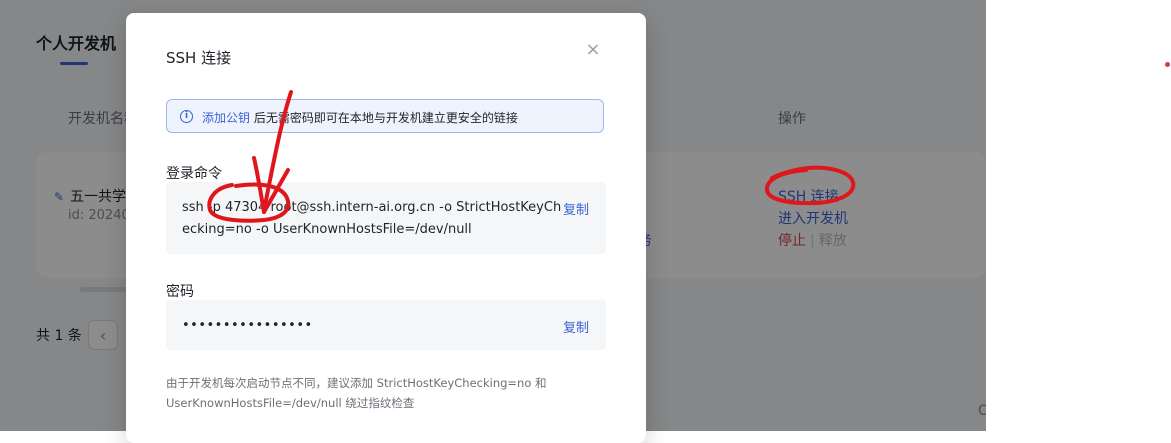  I want to click on login-command-label: 登录命令, so click(194, 174).